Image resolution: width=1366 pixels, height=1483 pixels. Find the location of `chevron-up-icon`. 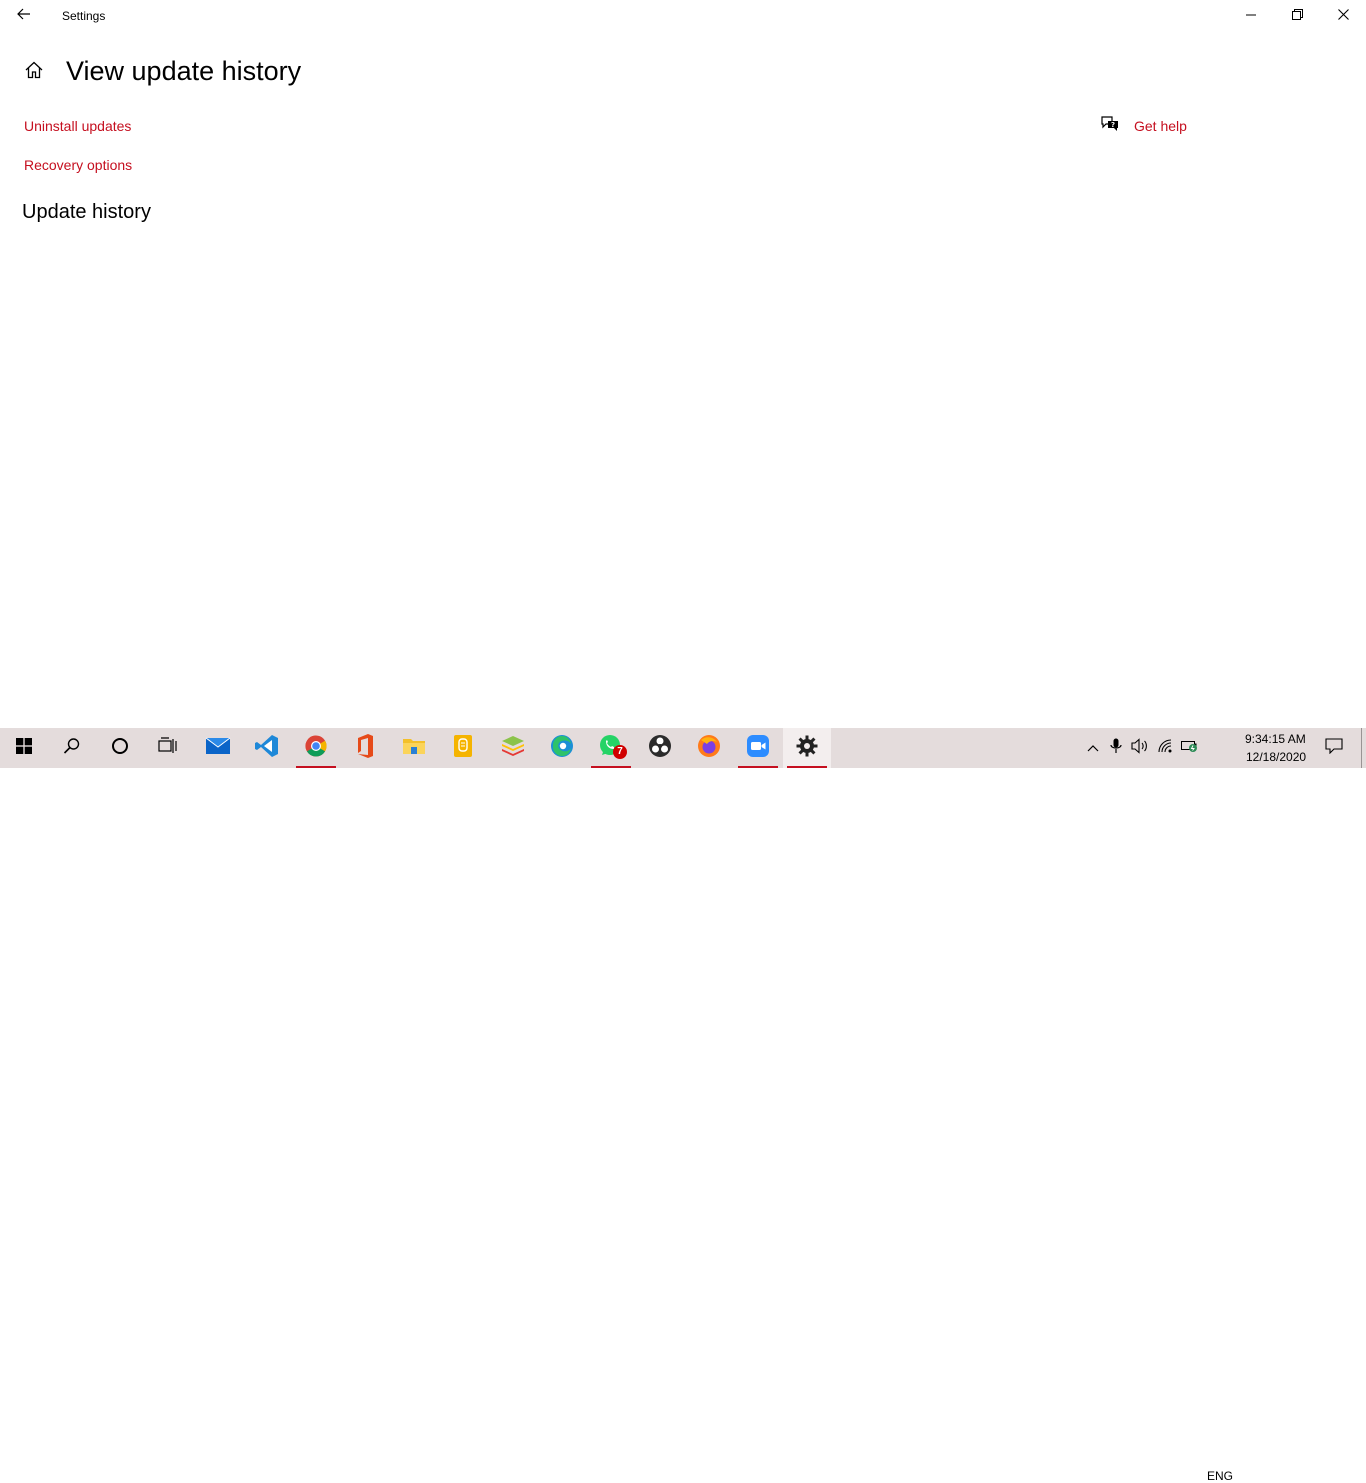

chevron-up-icon is located at coordinates (1093, 748).